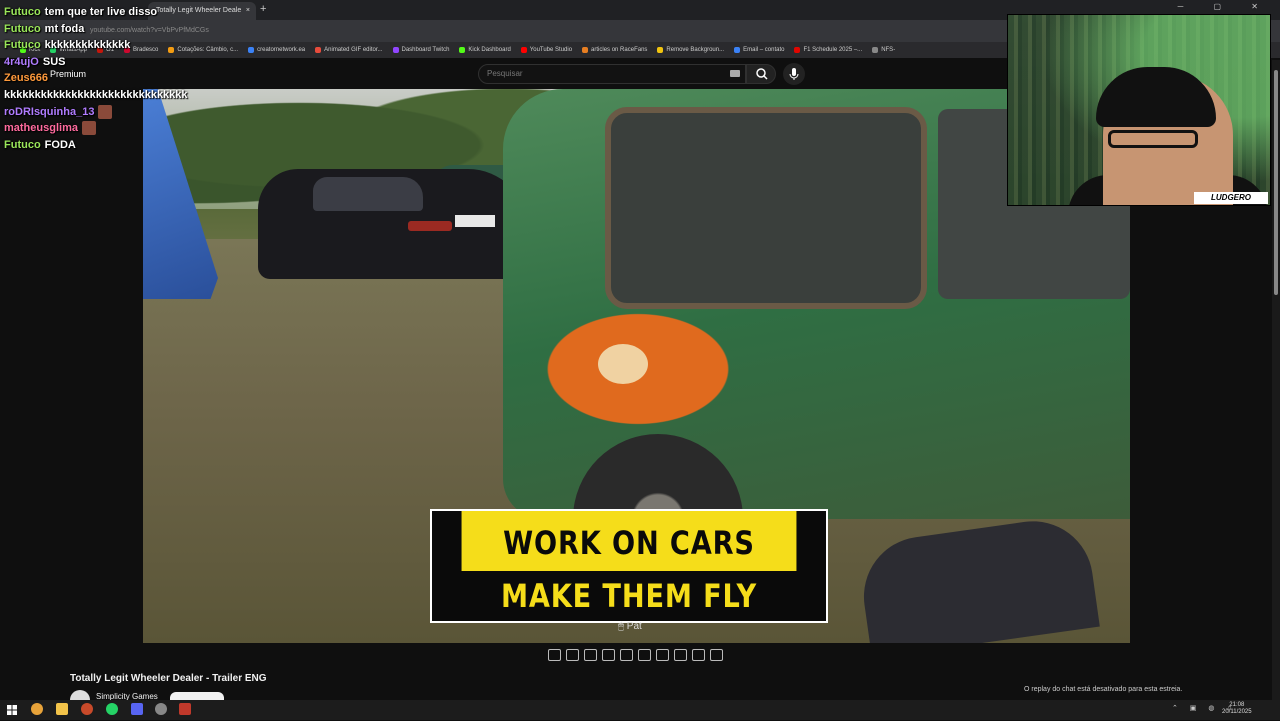  What do you see at coordinates (621, 626) in the screenshot?
I see `mouse-icon: 🖱` at bounding box center [621, 626].